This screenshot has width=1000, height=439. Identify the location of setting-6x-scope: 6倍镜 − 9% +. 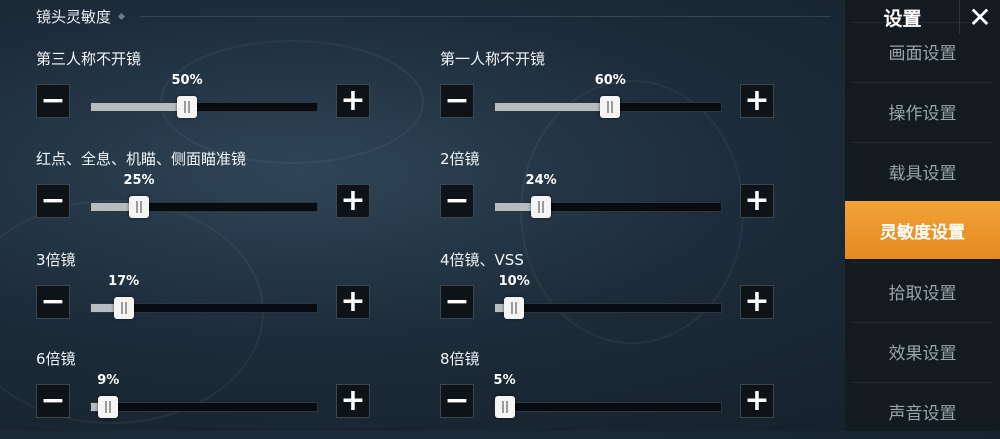
(206, 388).